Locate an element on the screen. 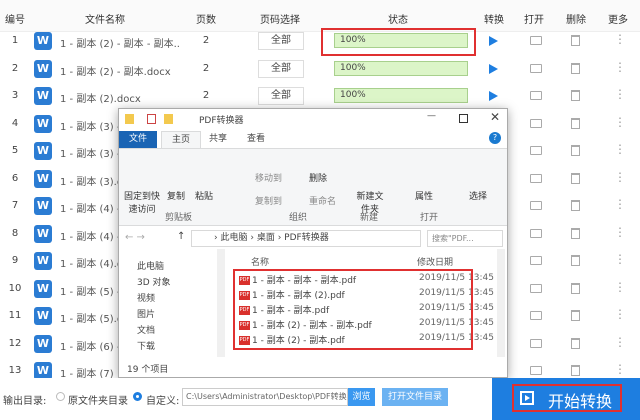 The image size is (640, 420). nav-documents: 文档 is located at coordinates (146, 329).